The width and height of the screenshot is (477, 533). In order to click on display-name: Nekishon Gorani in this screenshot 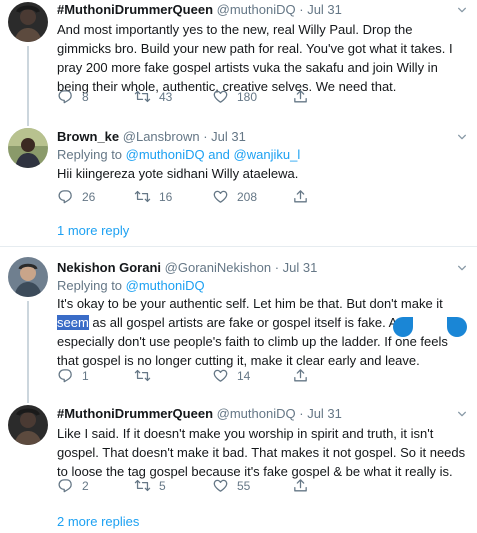, I will do `click(109, 267)`.